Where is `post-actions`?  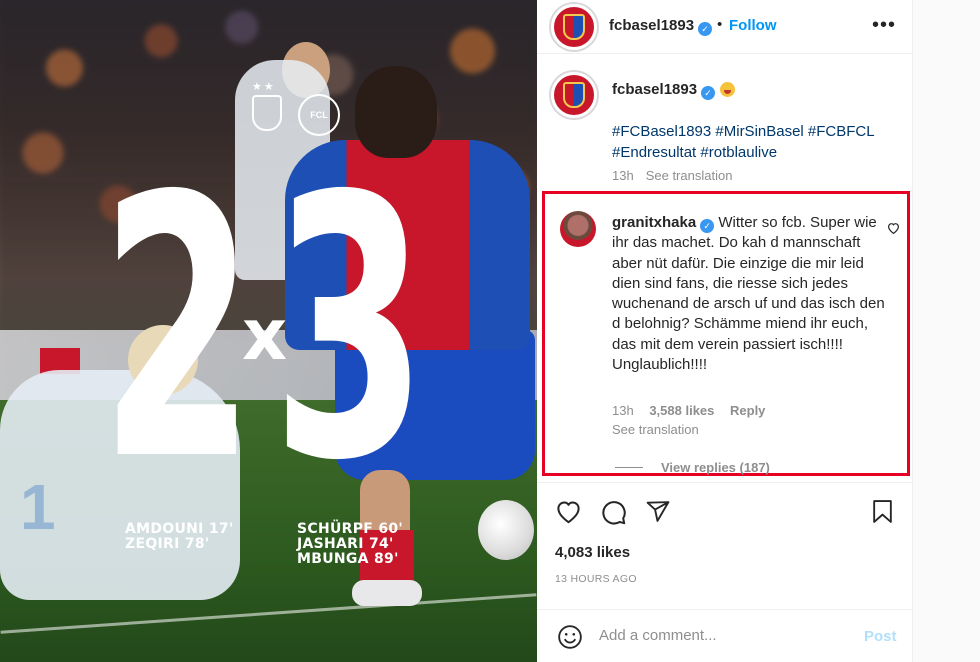 post-actions is located at coordinates (725, 510).